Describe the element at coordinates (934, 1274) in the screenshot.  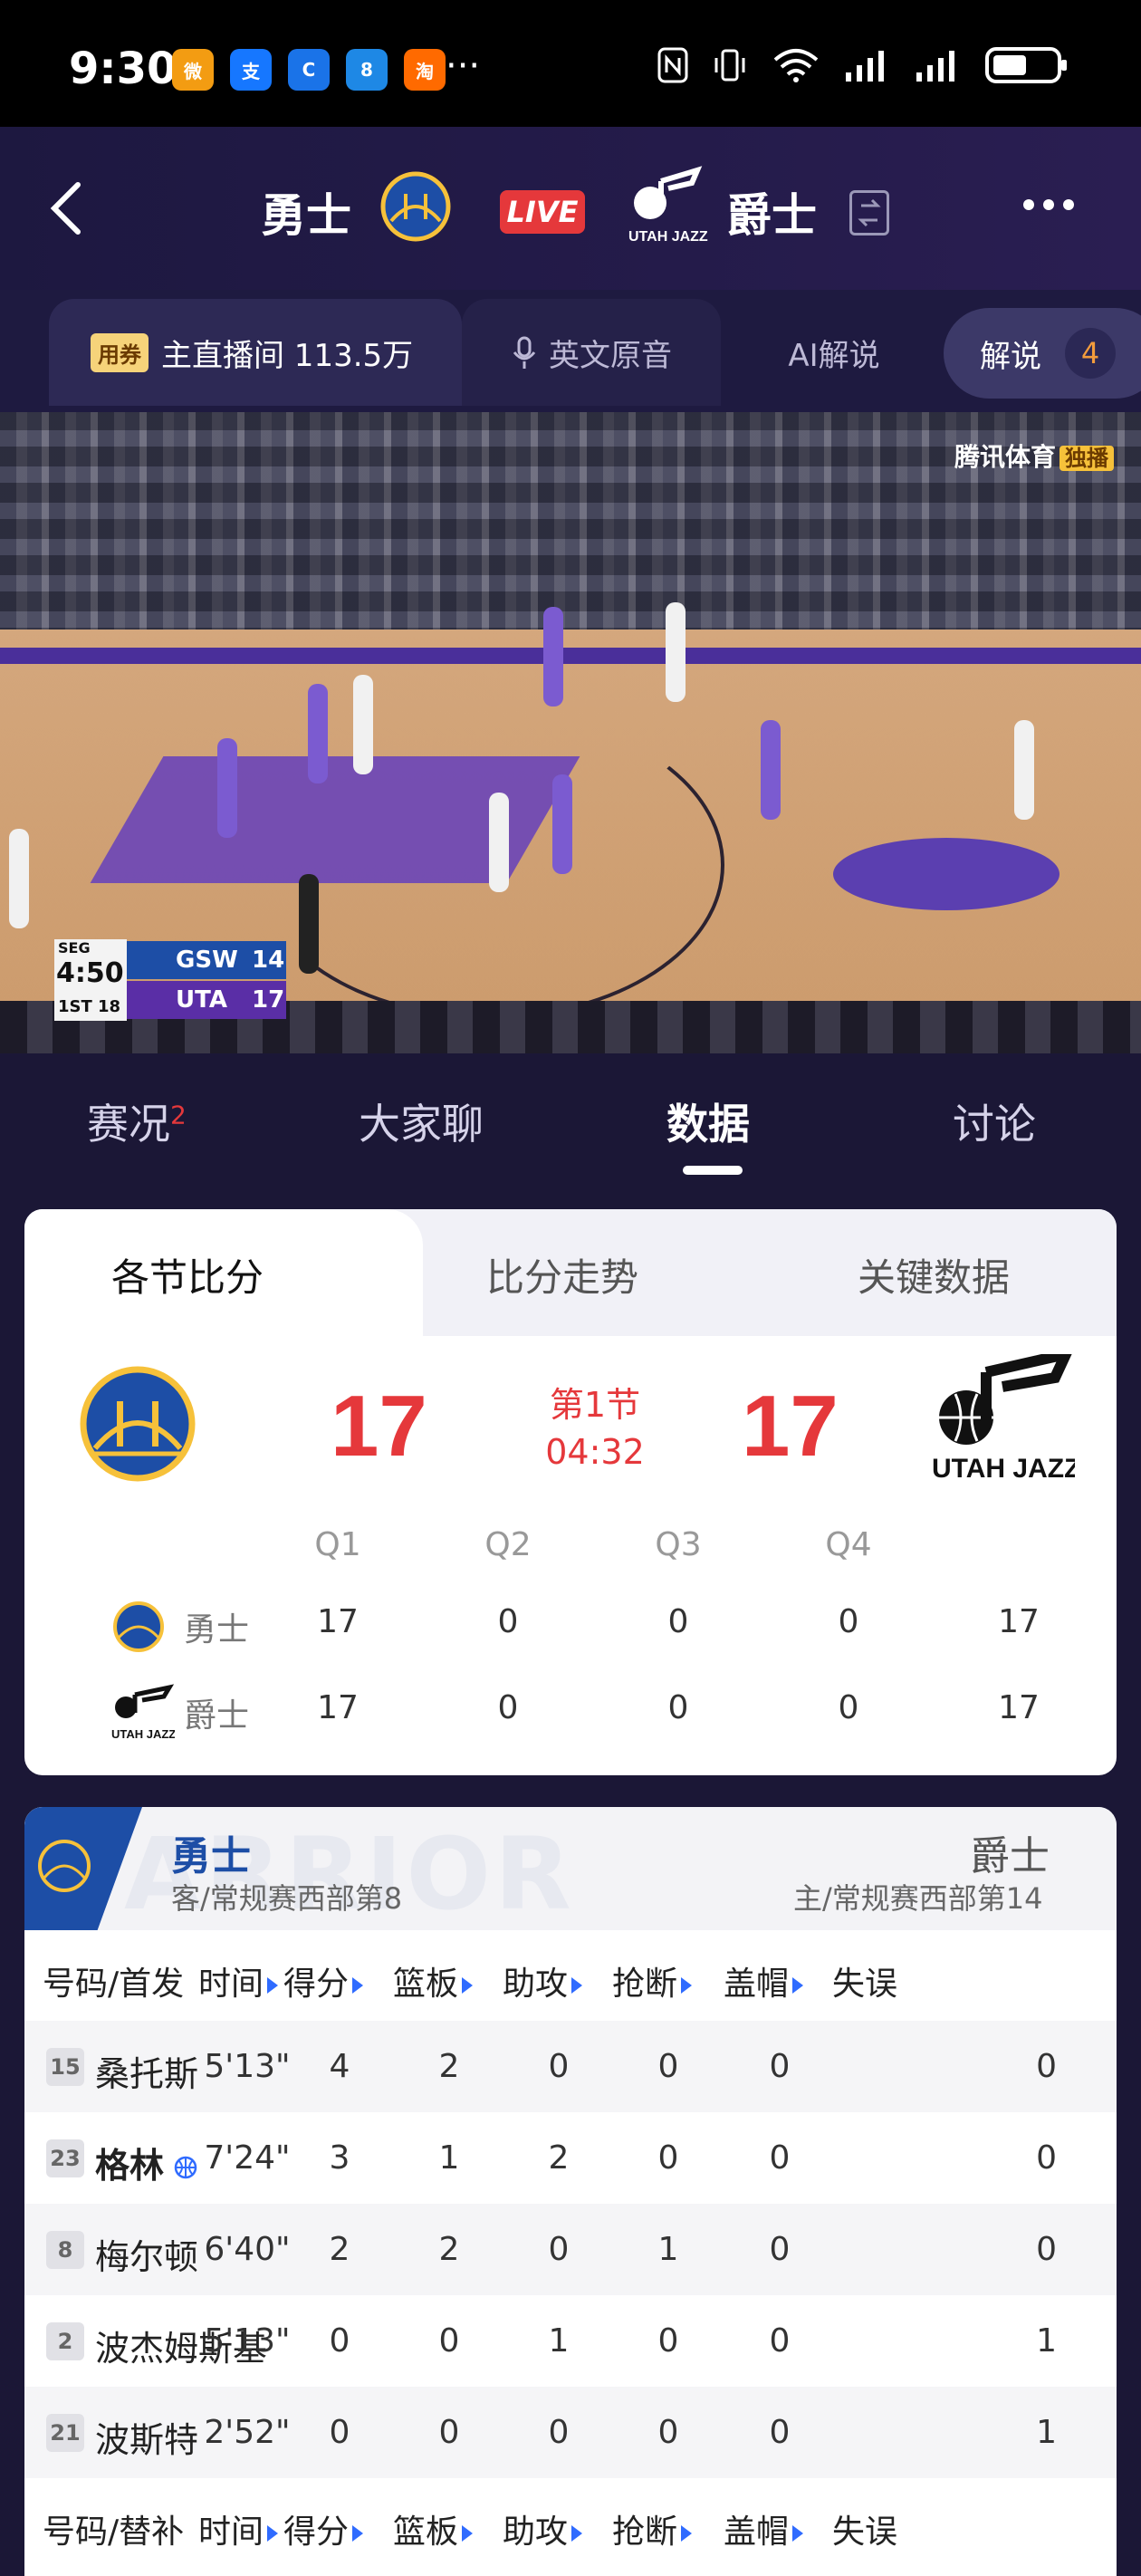
I see `subtab-key-stats: 关键数据` at that location.